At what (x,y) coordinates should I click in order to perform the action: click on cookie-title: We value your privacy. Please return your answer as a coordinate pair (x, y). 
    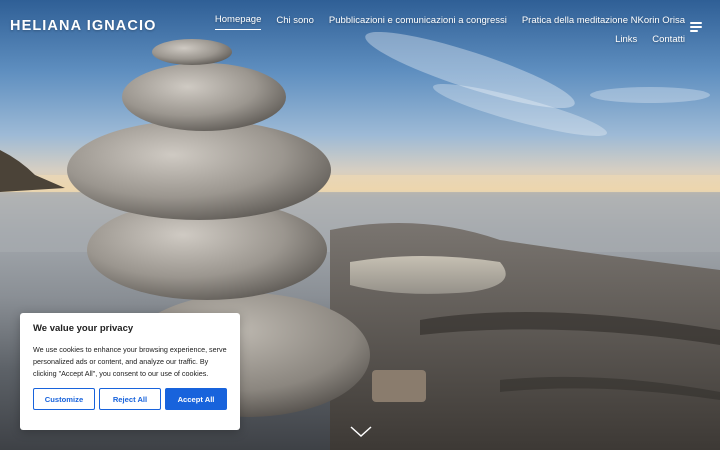
    Looking at the image, I should click on (83, 328).